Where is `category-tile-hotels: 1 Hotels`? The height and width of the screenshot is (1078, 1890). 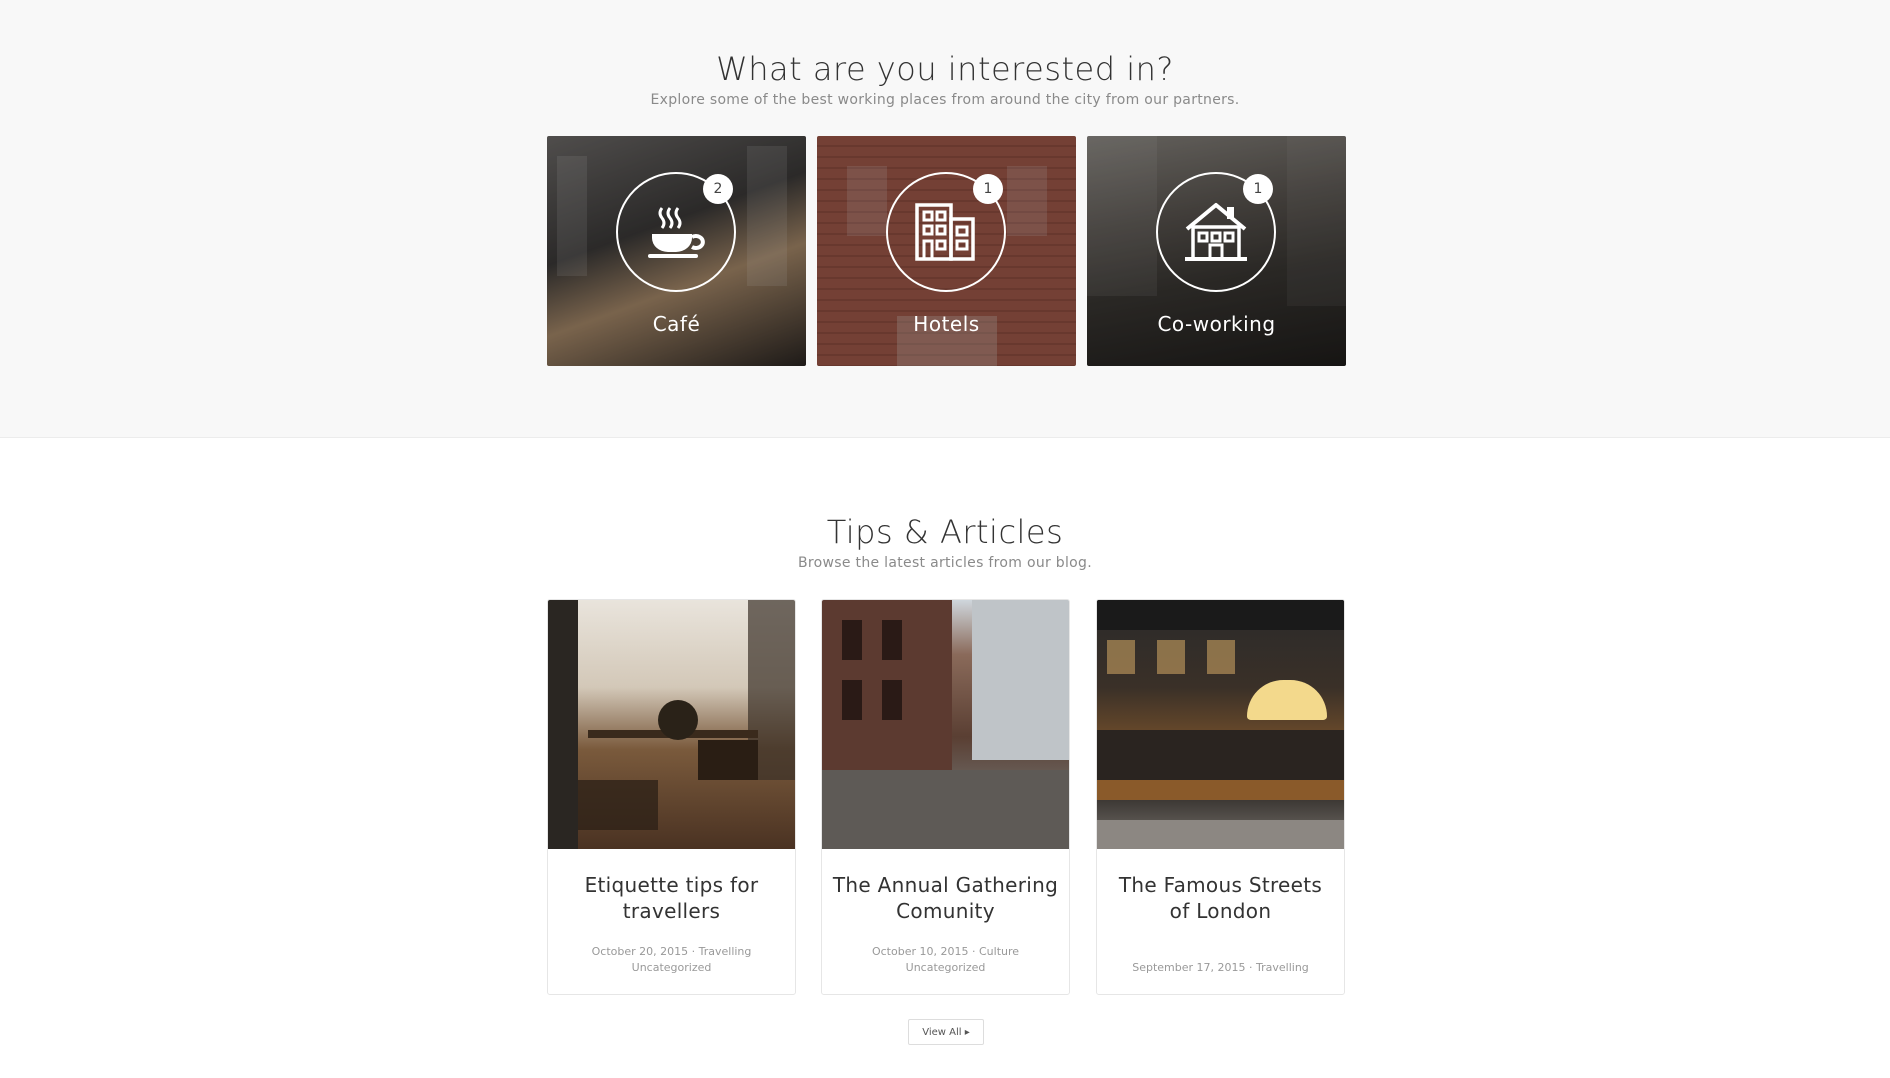 category-tile-hotels: 1 Hotels is located at coordinates (946, 251).